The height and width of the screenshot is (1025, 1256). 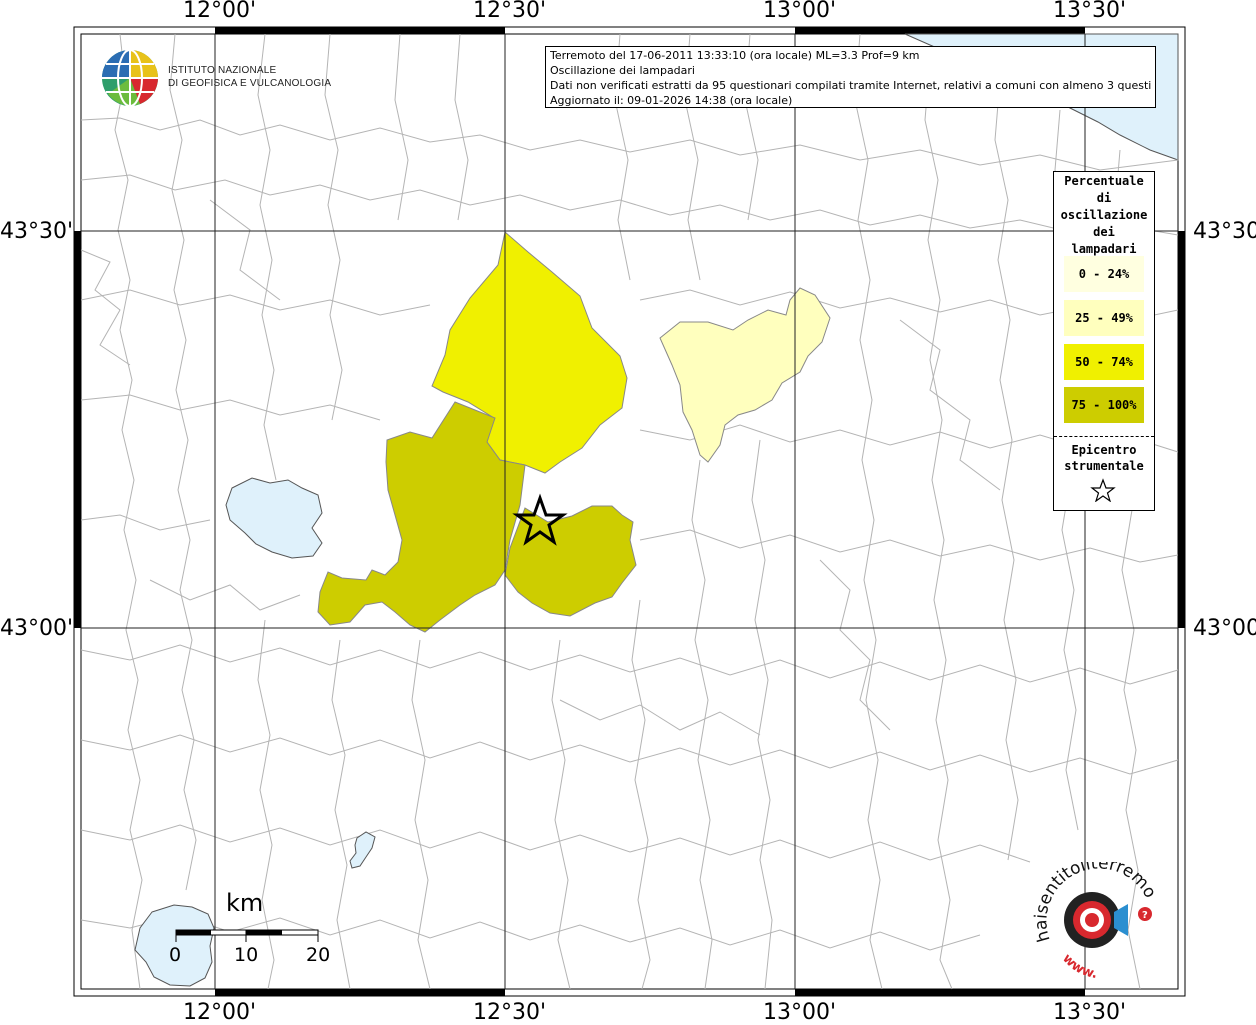 I want to click on legend-title-line: oscillazione, so click(x=1104, y=215).